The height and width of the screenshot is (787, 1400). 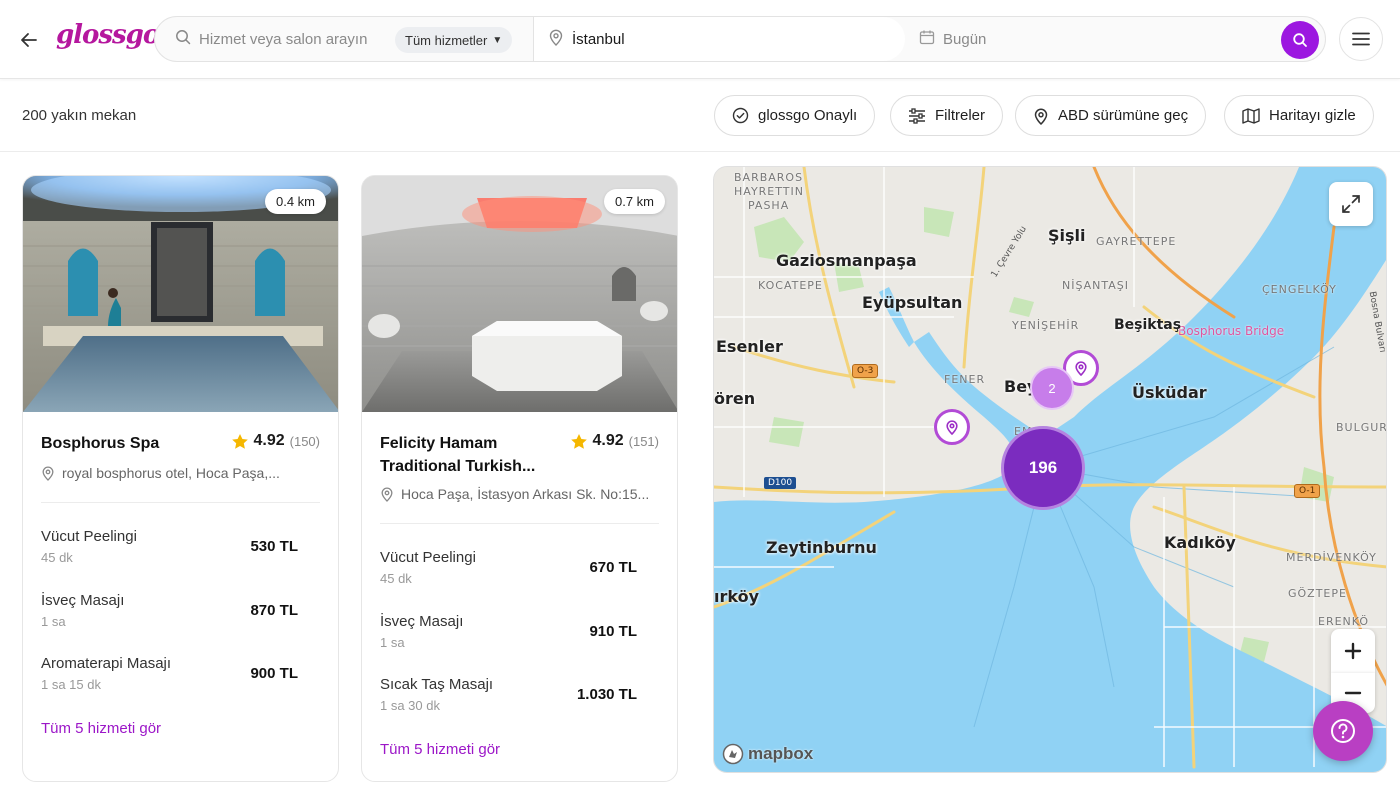 What do you see at coordinates (1312, 115) in the screenshot?
I see `hide-map-label: Haritayı gizle` at bounding box center [1312, 115].